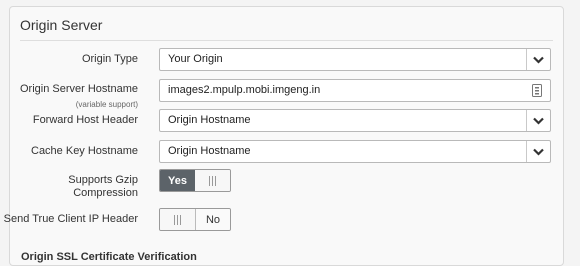 The image size is (580, 266). What do you see at coordinates (85, 120) in the screenshot?
I see `forward-host-header-label: Forward Host Header` at bounding box center [85, 120].